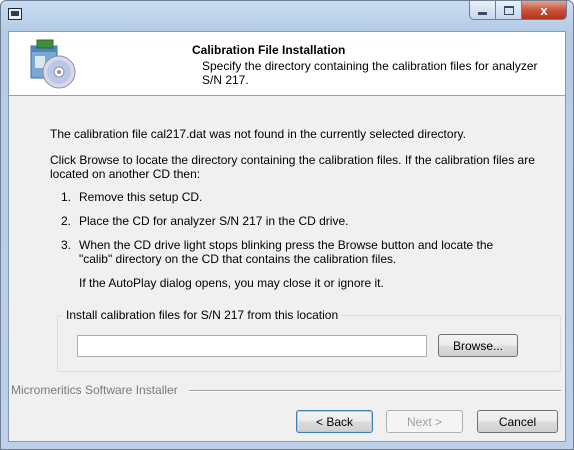 The width and height of the screenshot is (574, 450). I want to click on next-button: Next >, so click(424, 421).